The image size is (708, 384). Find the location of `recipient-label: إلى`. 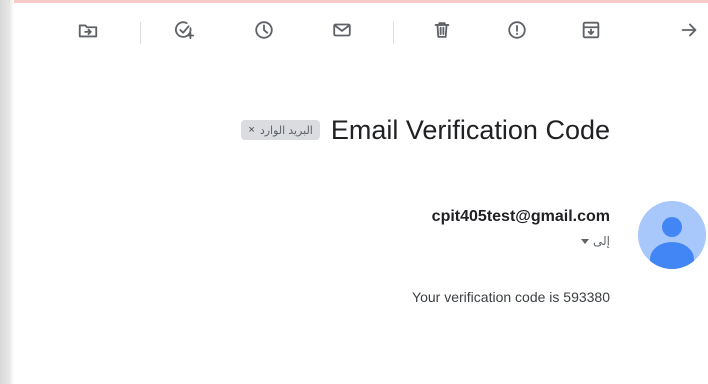

recipient-label: إلى is located at coordinates (601, 241).